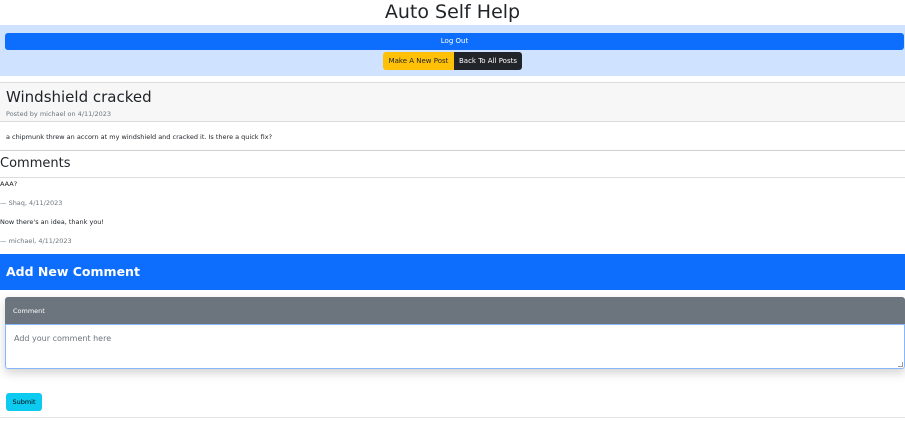  Describe the element at coordinates (24, 402) in the screenshot. I see `submit-button: Submit` at that location.